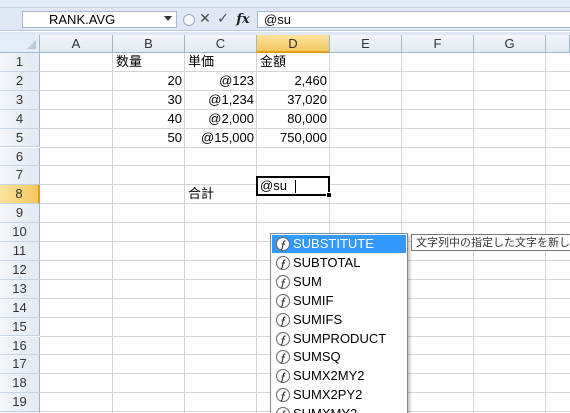 Image resolution: width=570 pixels, height=413 pixels. What do you see at coordinates (307, 281) in the screenshot?
I see `autocomplete-item-label: SUM` at bounding box center [307, 281].